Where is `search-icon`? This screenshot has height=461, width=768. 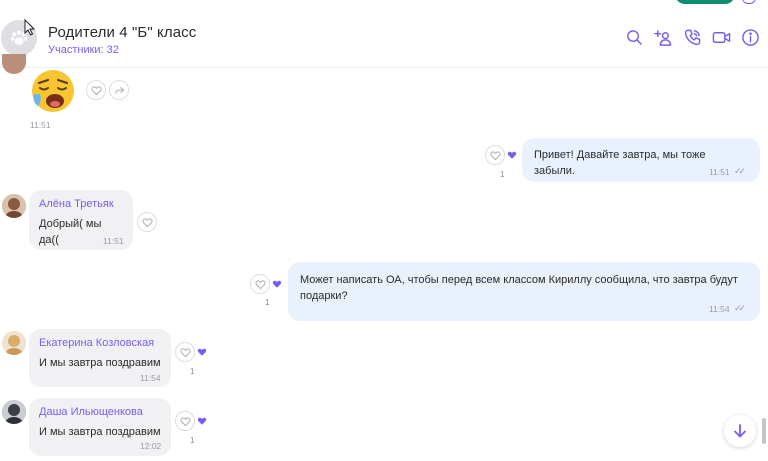 search-icon is located at coordinates (634, 37).